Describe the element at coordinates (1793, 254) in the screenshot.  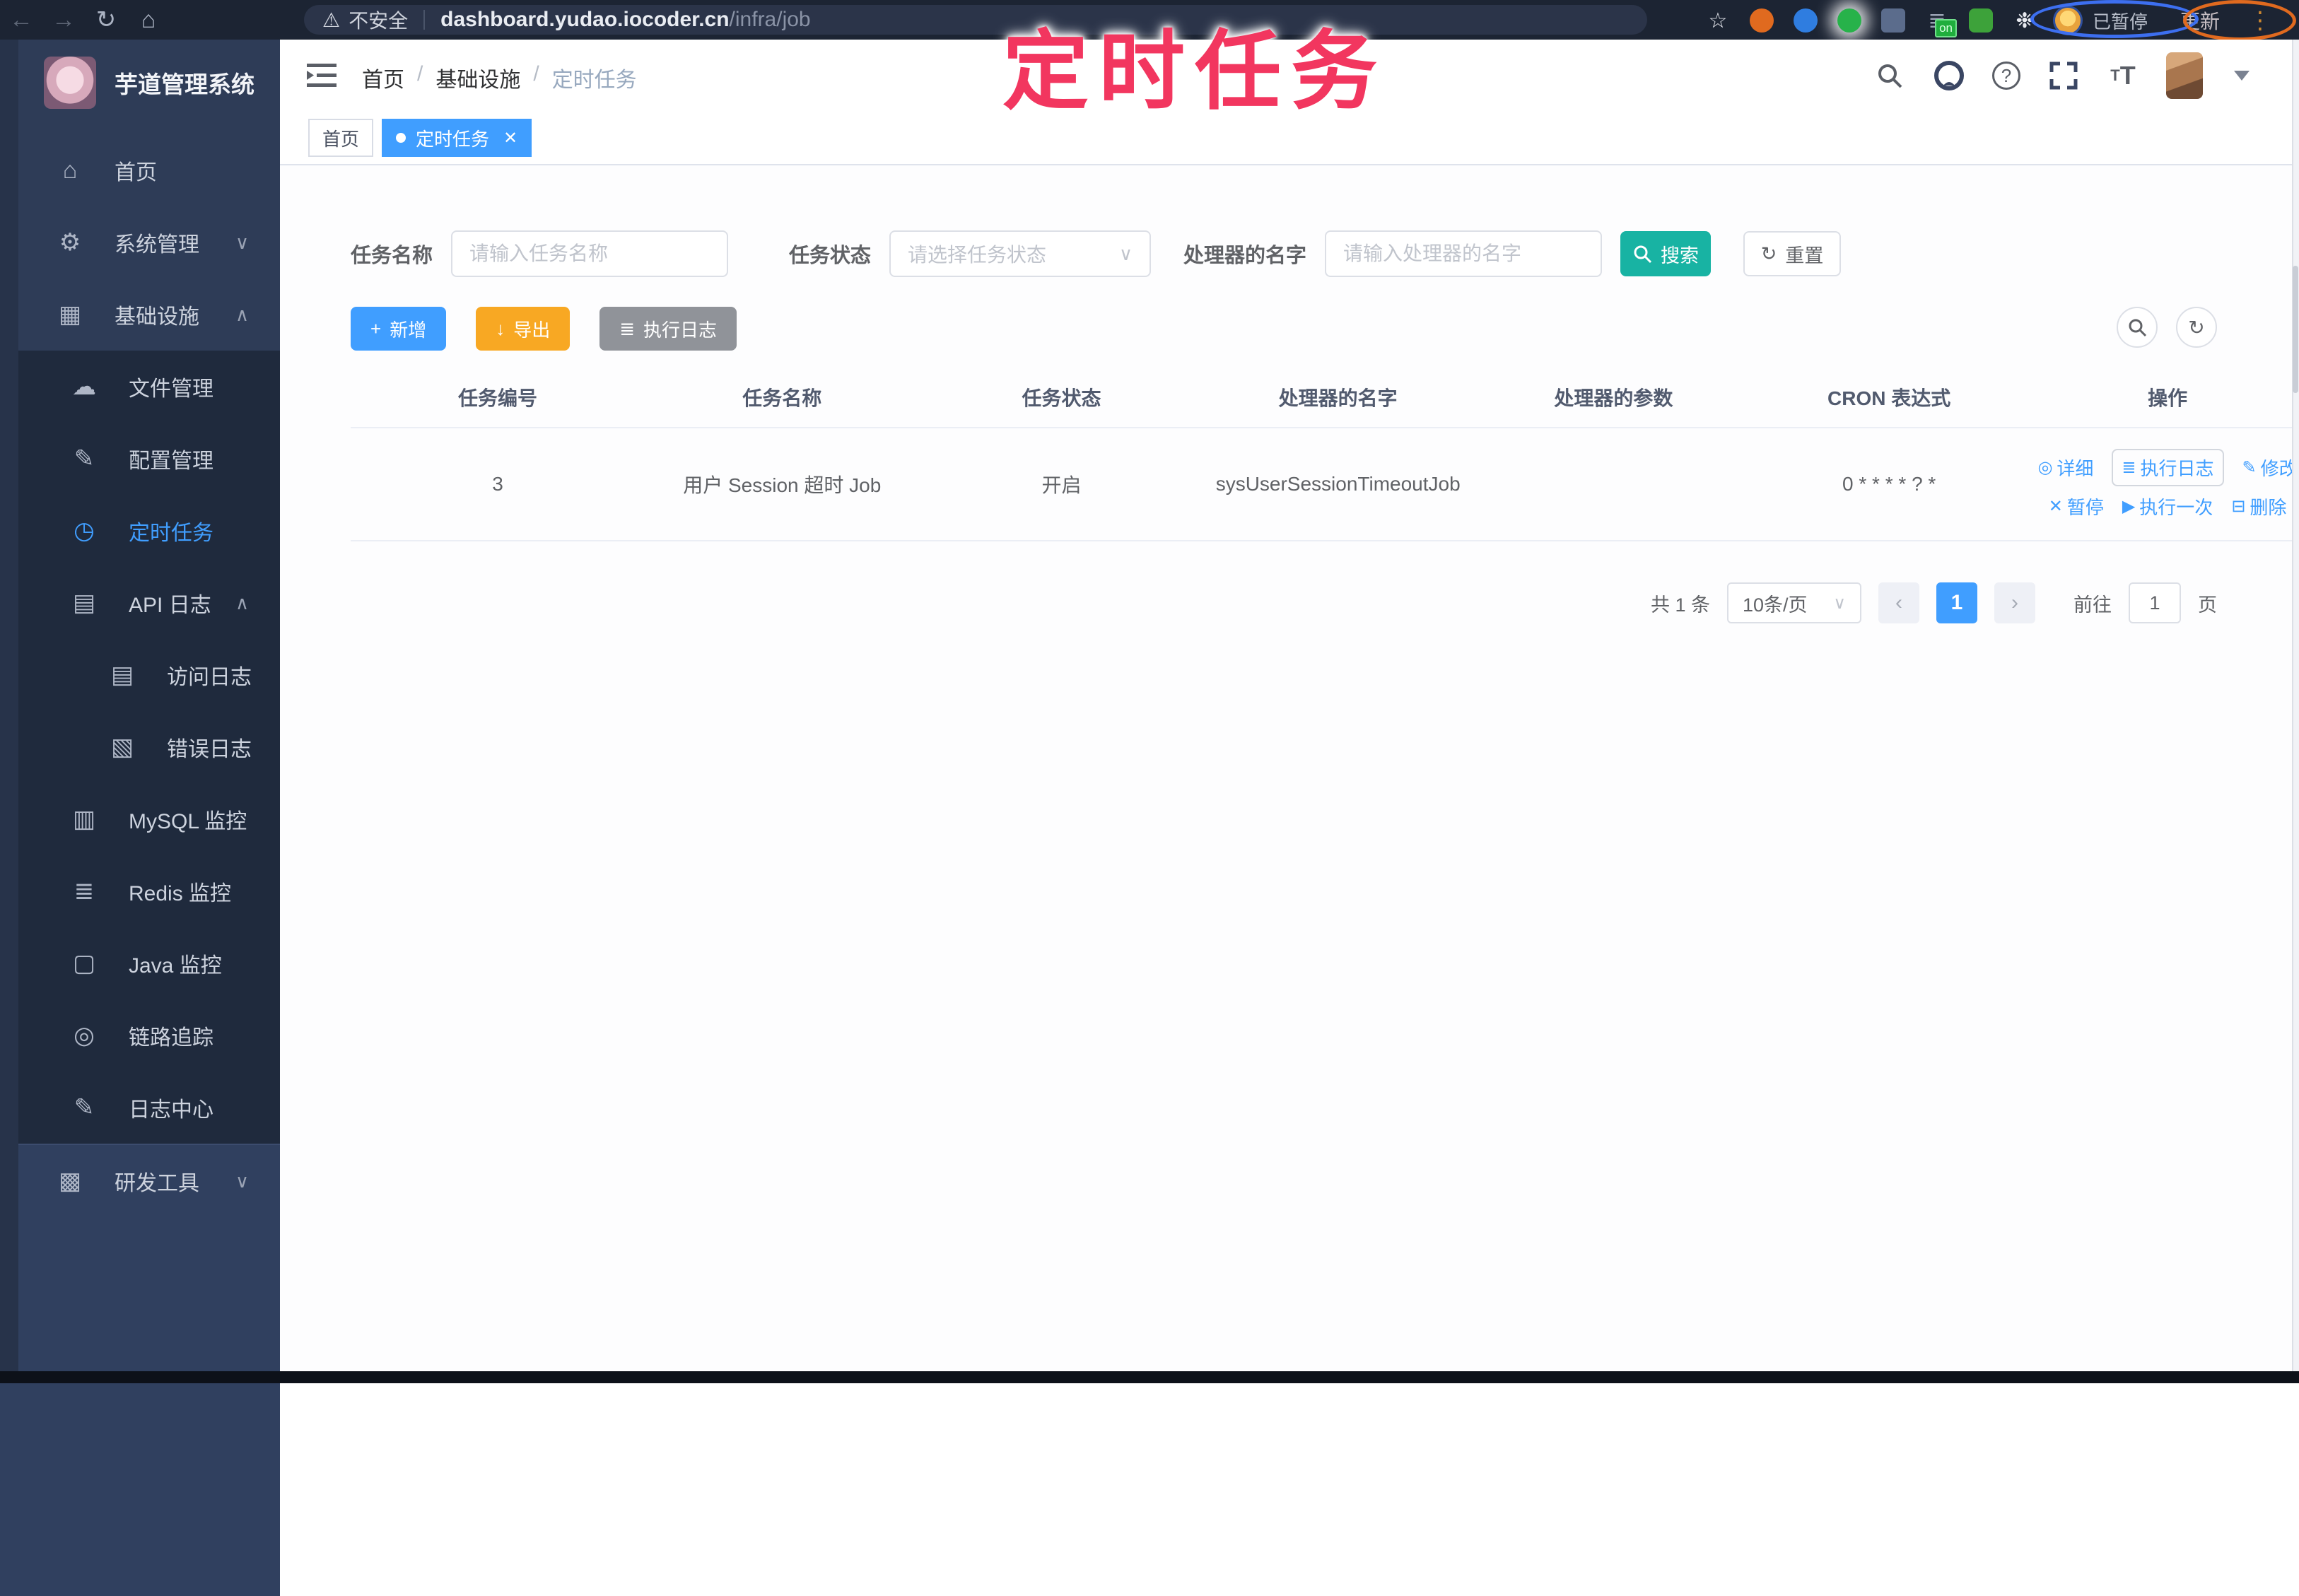
I see `reset-button: ↻ 重置` at that location.